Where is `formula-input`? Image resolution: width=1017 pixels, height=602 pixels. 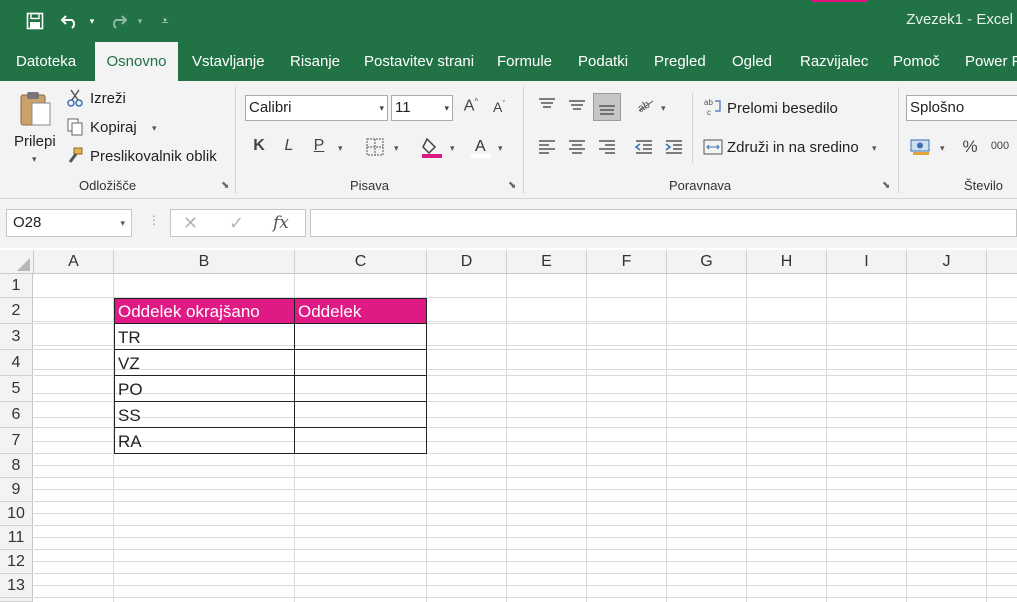
formula-input is located at coordinates (663, 223).